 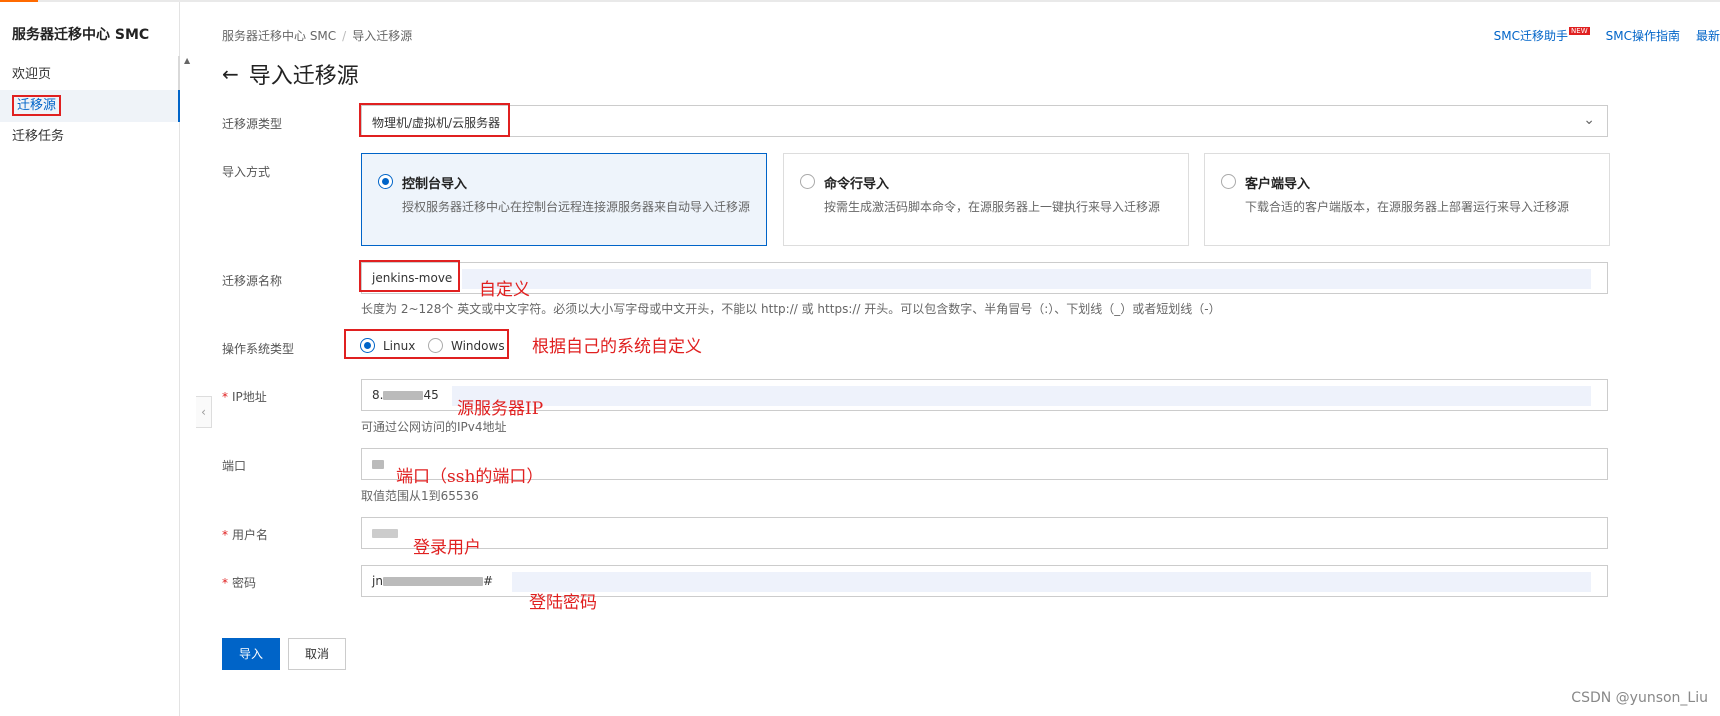 I want to click on port-input, so click(x=984, y=464).